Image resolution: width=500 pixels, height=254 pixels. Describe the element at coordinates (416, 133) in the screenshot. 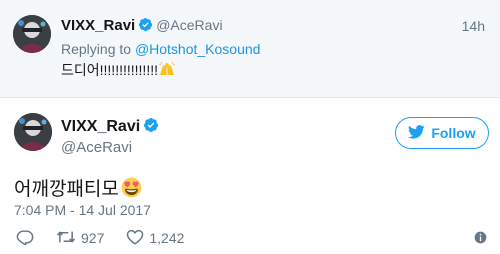

I see `twitter-bird-icon` at that location.